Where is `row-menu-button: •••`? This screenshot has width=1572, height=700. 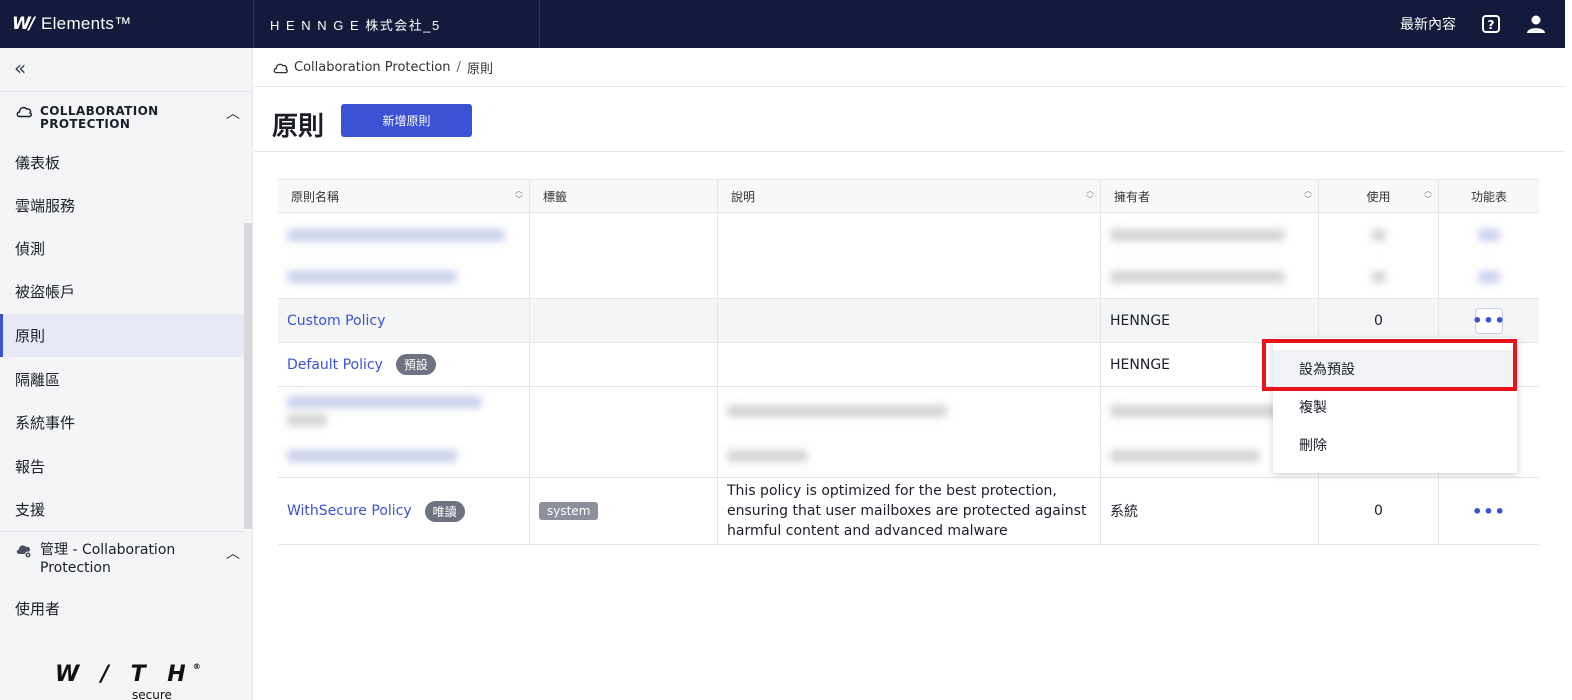 row-menu-button: ••• is located at coordinates (1488, 320).